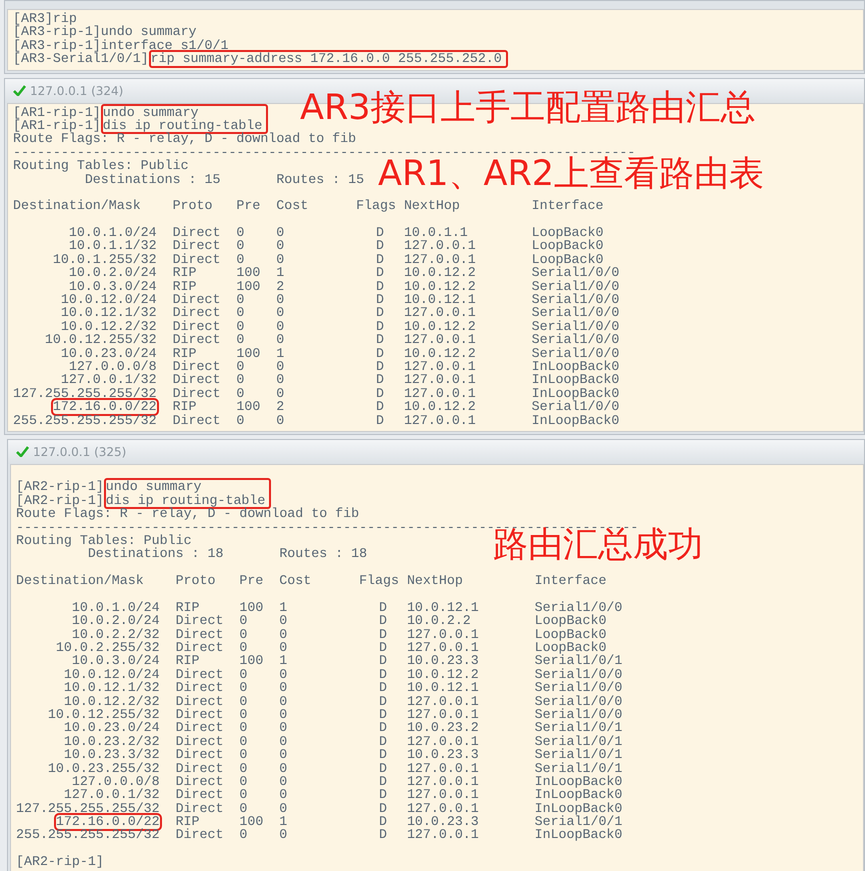 Image resolution: width=865 pixels, height=871 pixels. Describe the element at coordinates (77, 206) in the screenshot. I see `column-header: Destination/Mask` at that location.